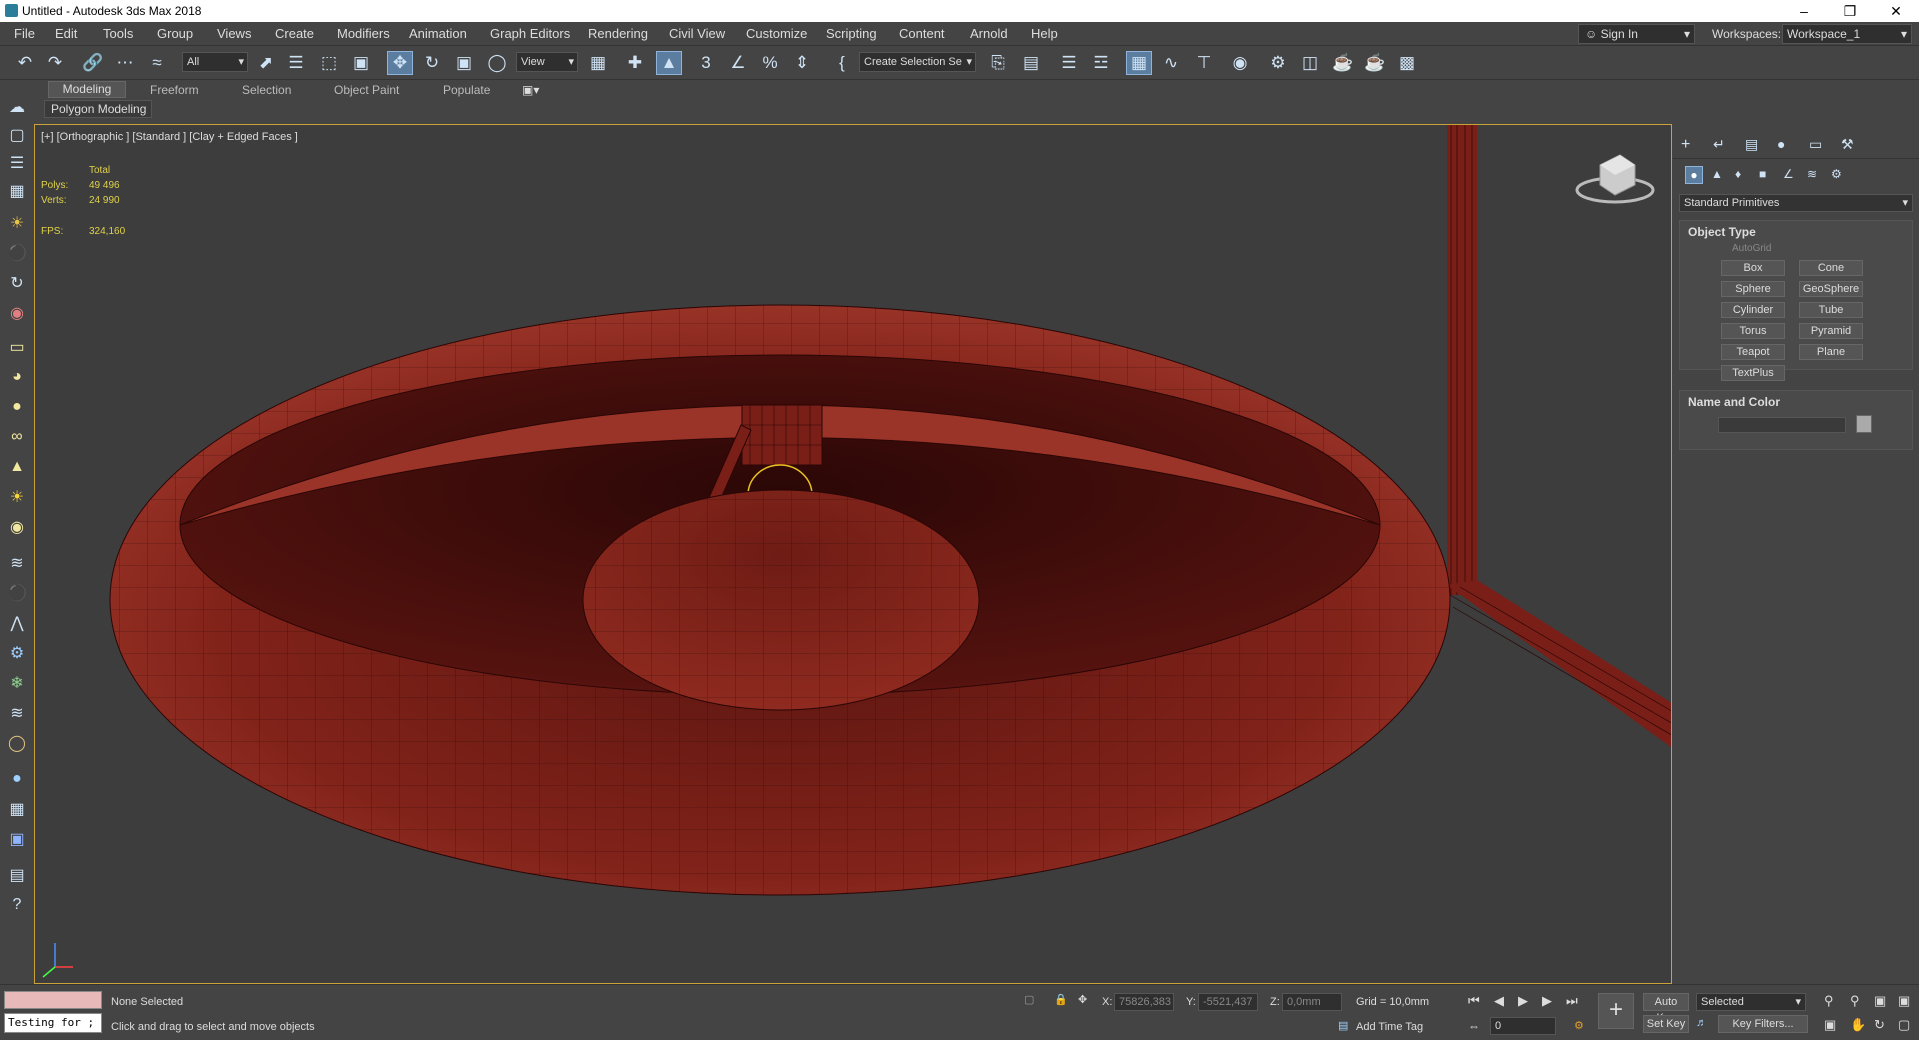 This screenshot has width=1919, height=1040. Describe the element at coordinates (17, 223) in the screenshot. I see `light-icon: ☀` at that location.